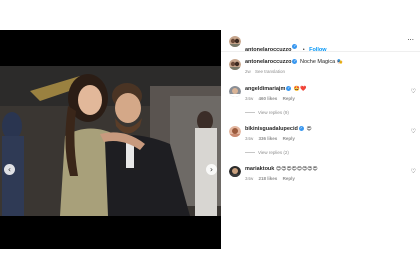 This screenshot has height=280, width=420. What do you see at coordinates (271, 129) in the screenshot?
I see `comment-username: bikinisguadalupecid` at bounding box center [271, 129].